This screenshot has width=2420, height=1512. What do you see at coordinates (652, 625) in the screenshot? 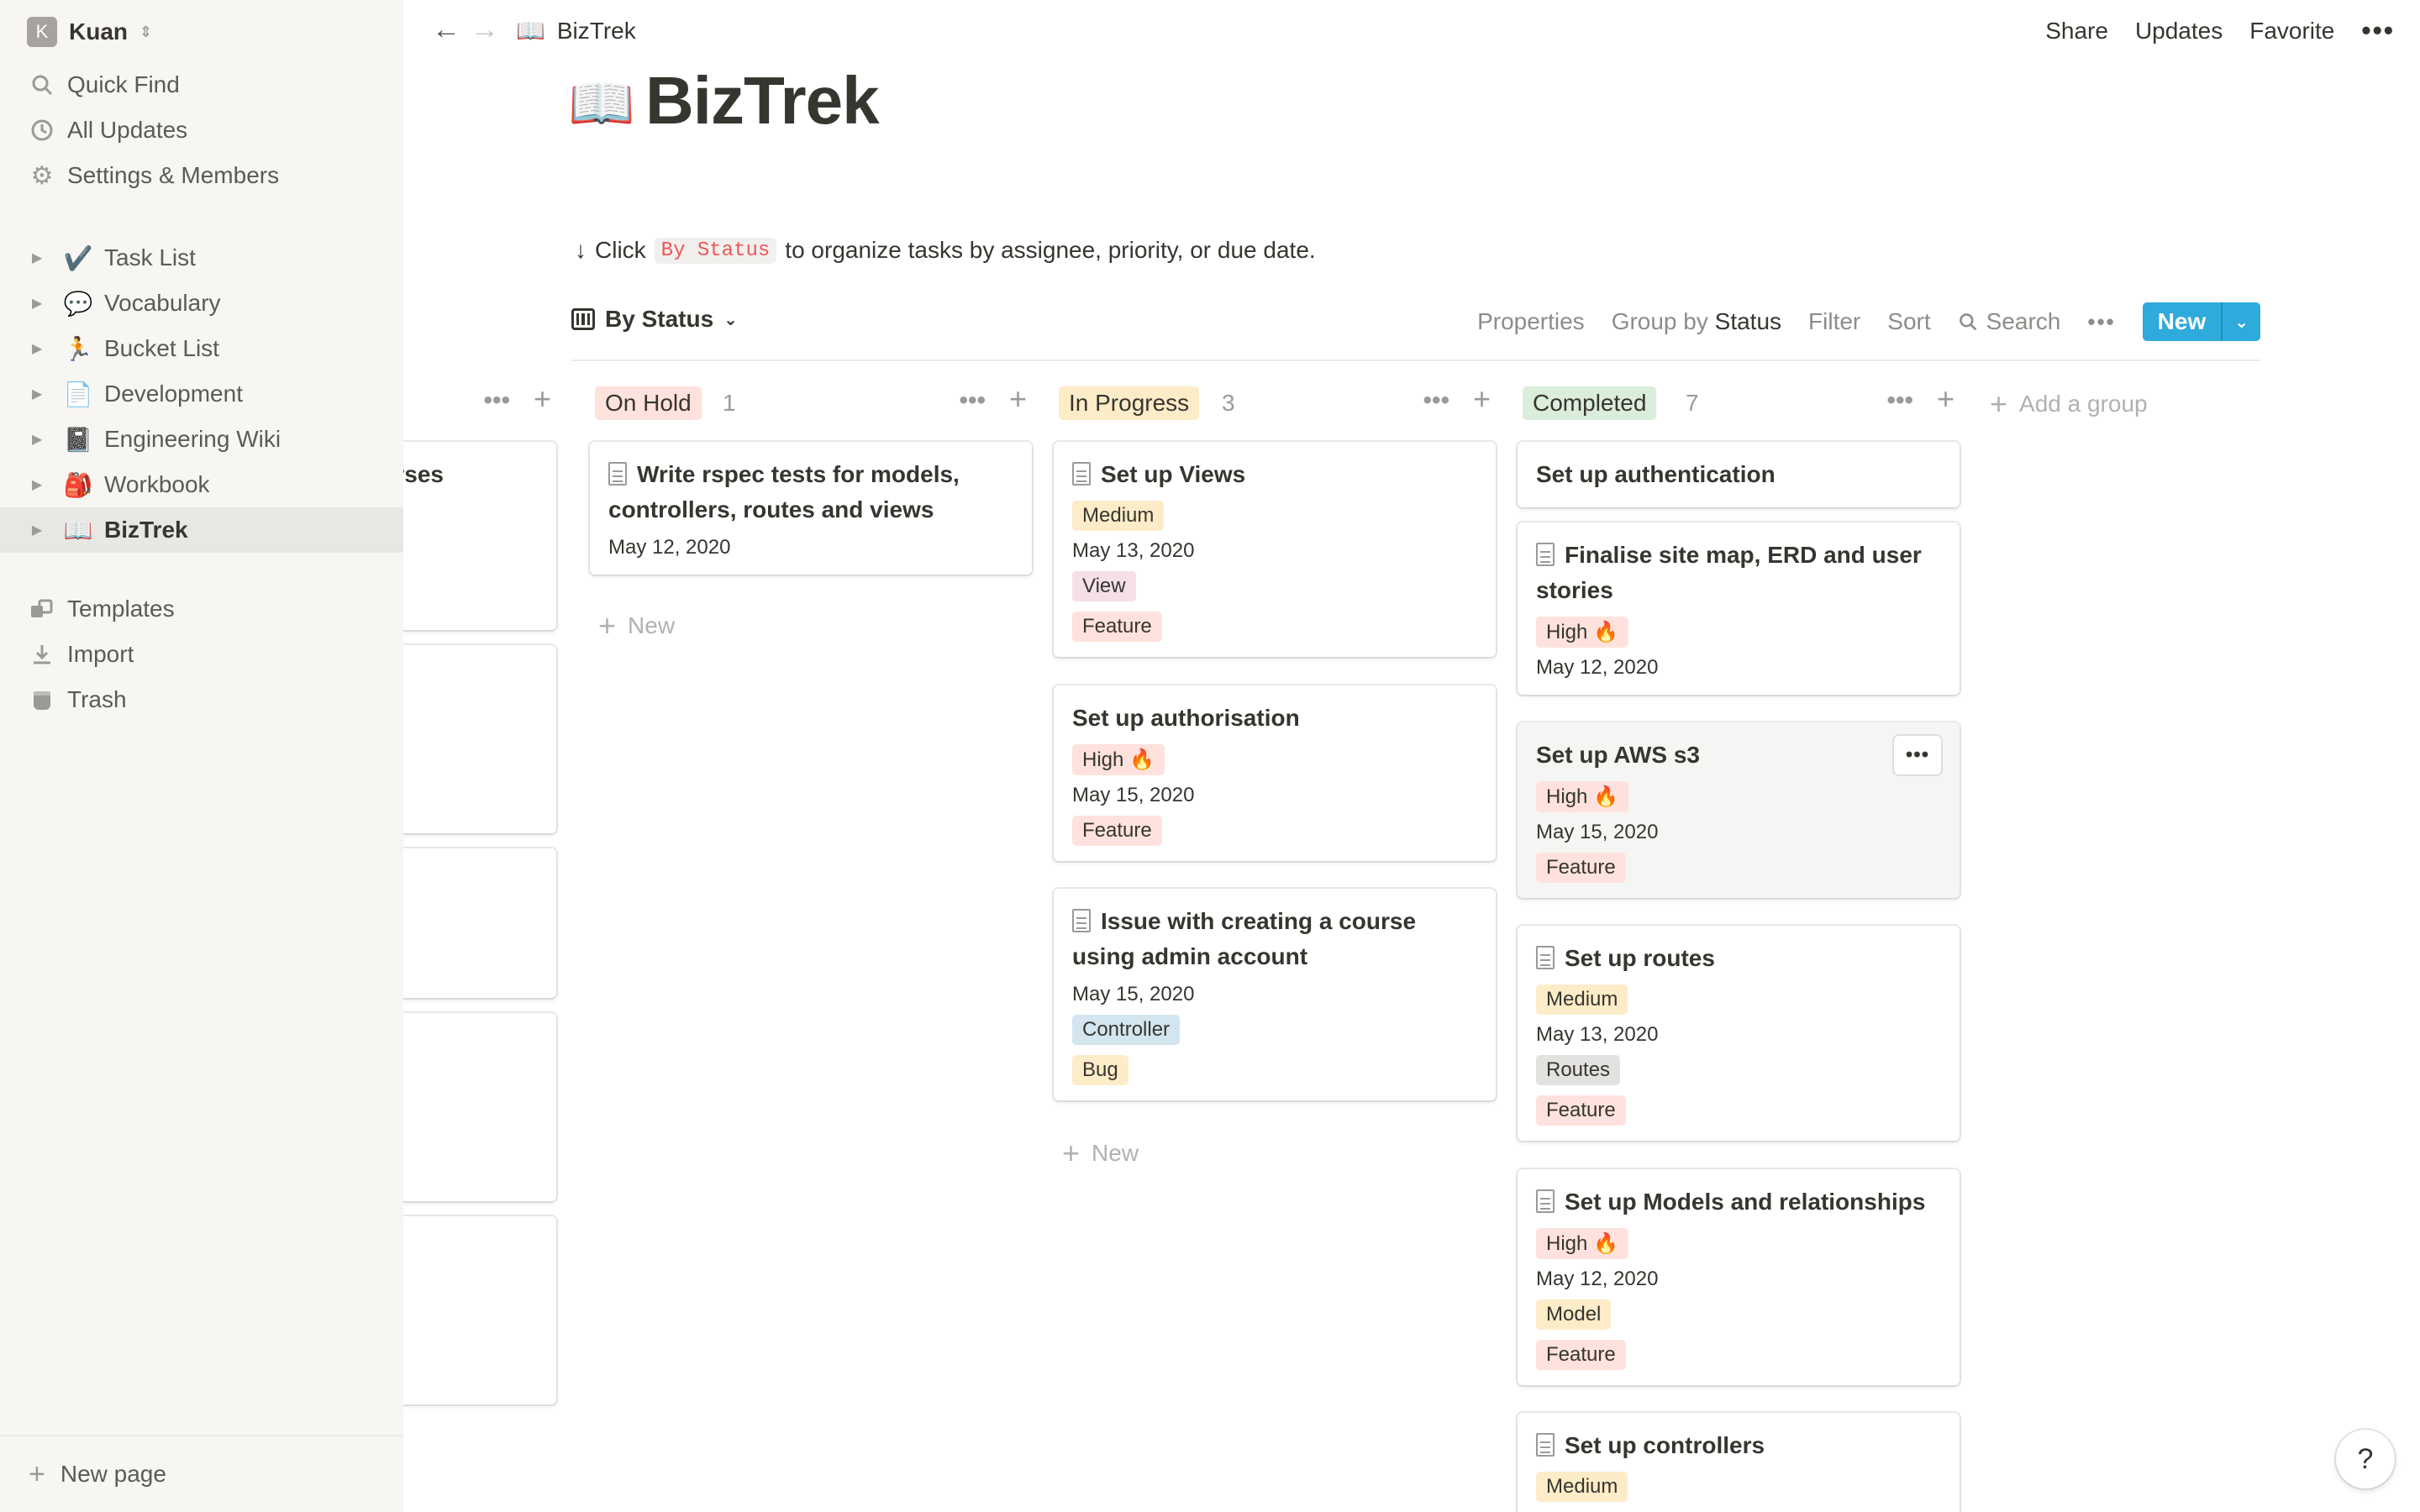
I see `new-label: New` at bounding box center [652, 625].